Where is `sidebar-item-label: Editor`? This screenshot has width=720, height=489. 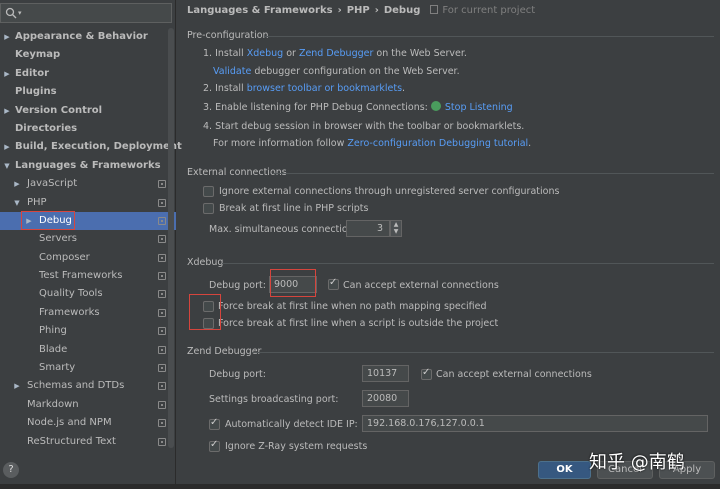 sidebar-item-label: Editor is located at coordinates (32, 73).